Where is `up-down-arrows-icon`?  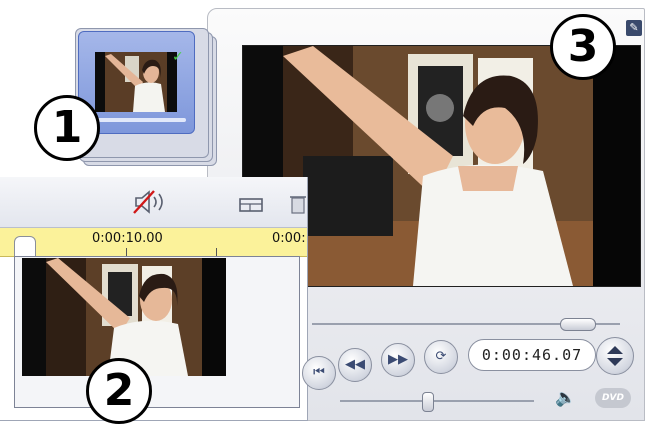
up-down-arrows-icon is located at coordinates (615, 356).